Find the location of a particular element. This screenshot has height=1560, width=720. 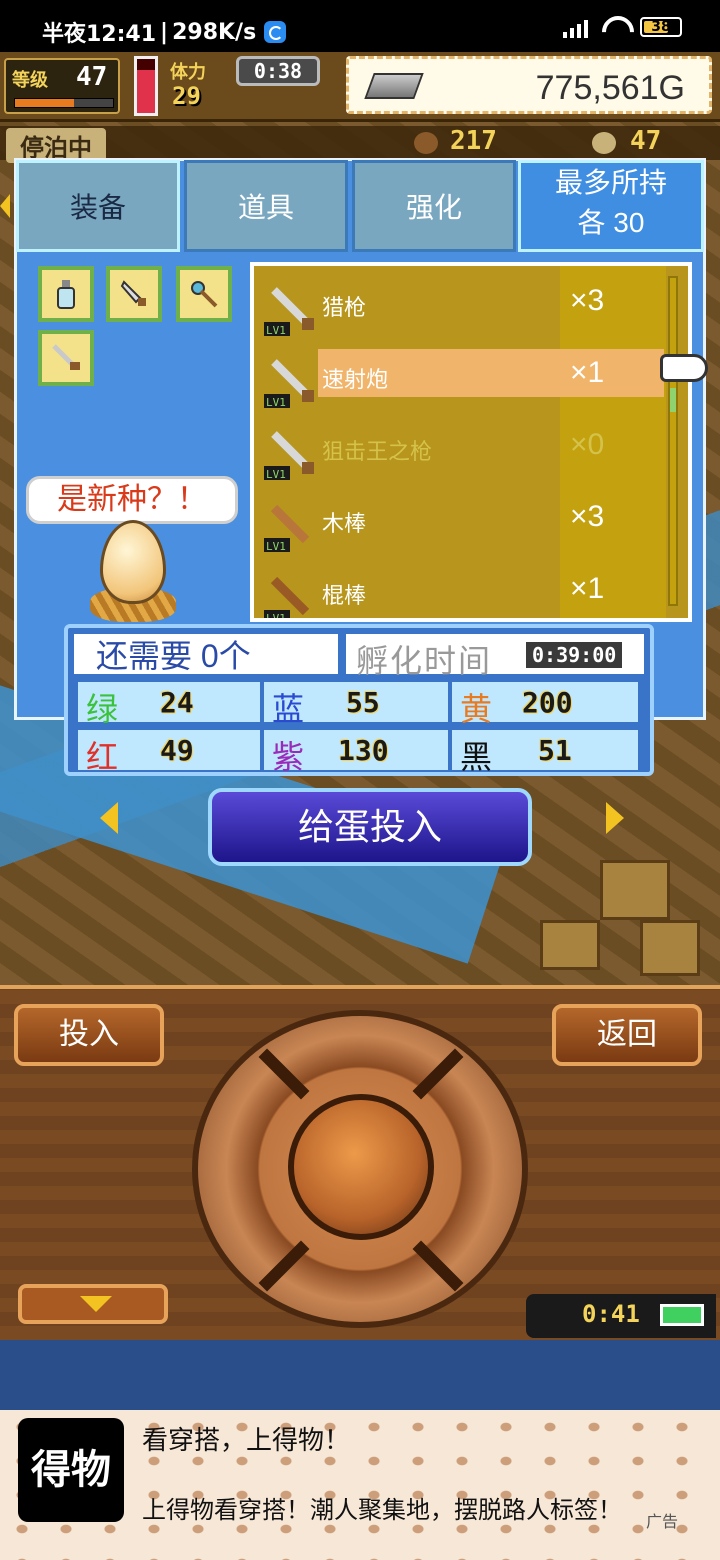

ad-title: 看穿搭，上得物！ is located at coordinates (246, 1438).